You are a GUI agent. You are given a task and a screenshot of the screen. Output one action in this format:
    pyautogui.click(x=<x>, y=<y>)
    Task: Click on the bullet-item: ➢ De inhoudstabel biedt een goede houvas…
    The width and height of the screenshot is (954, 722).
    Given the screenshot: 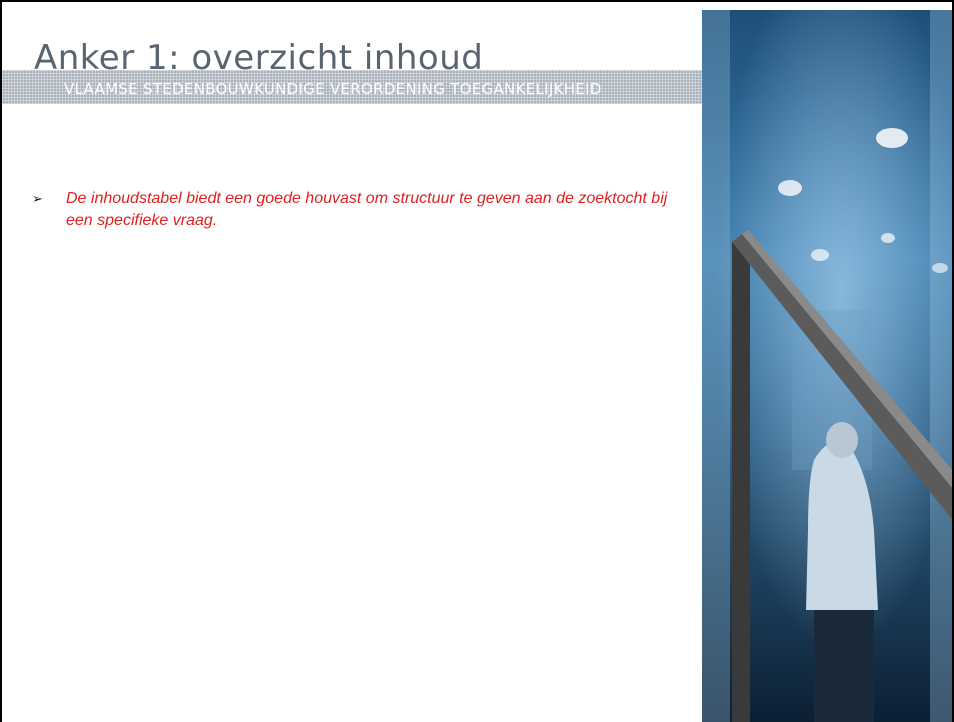 What is the action you would take?
    pyautogui.click(x=357, y=210)
    